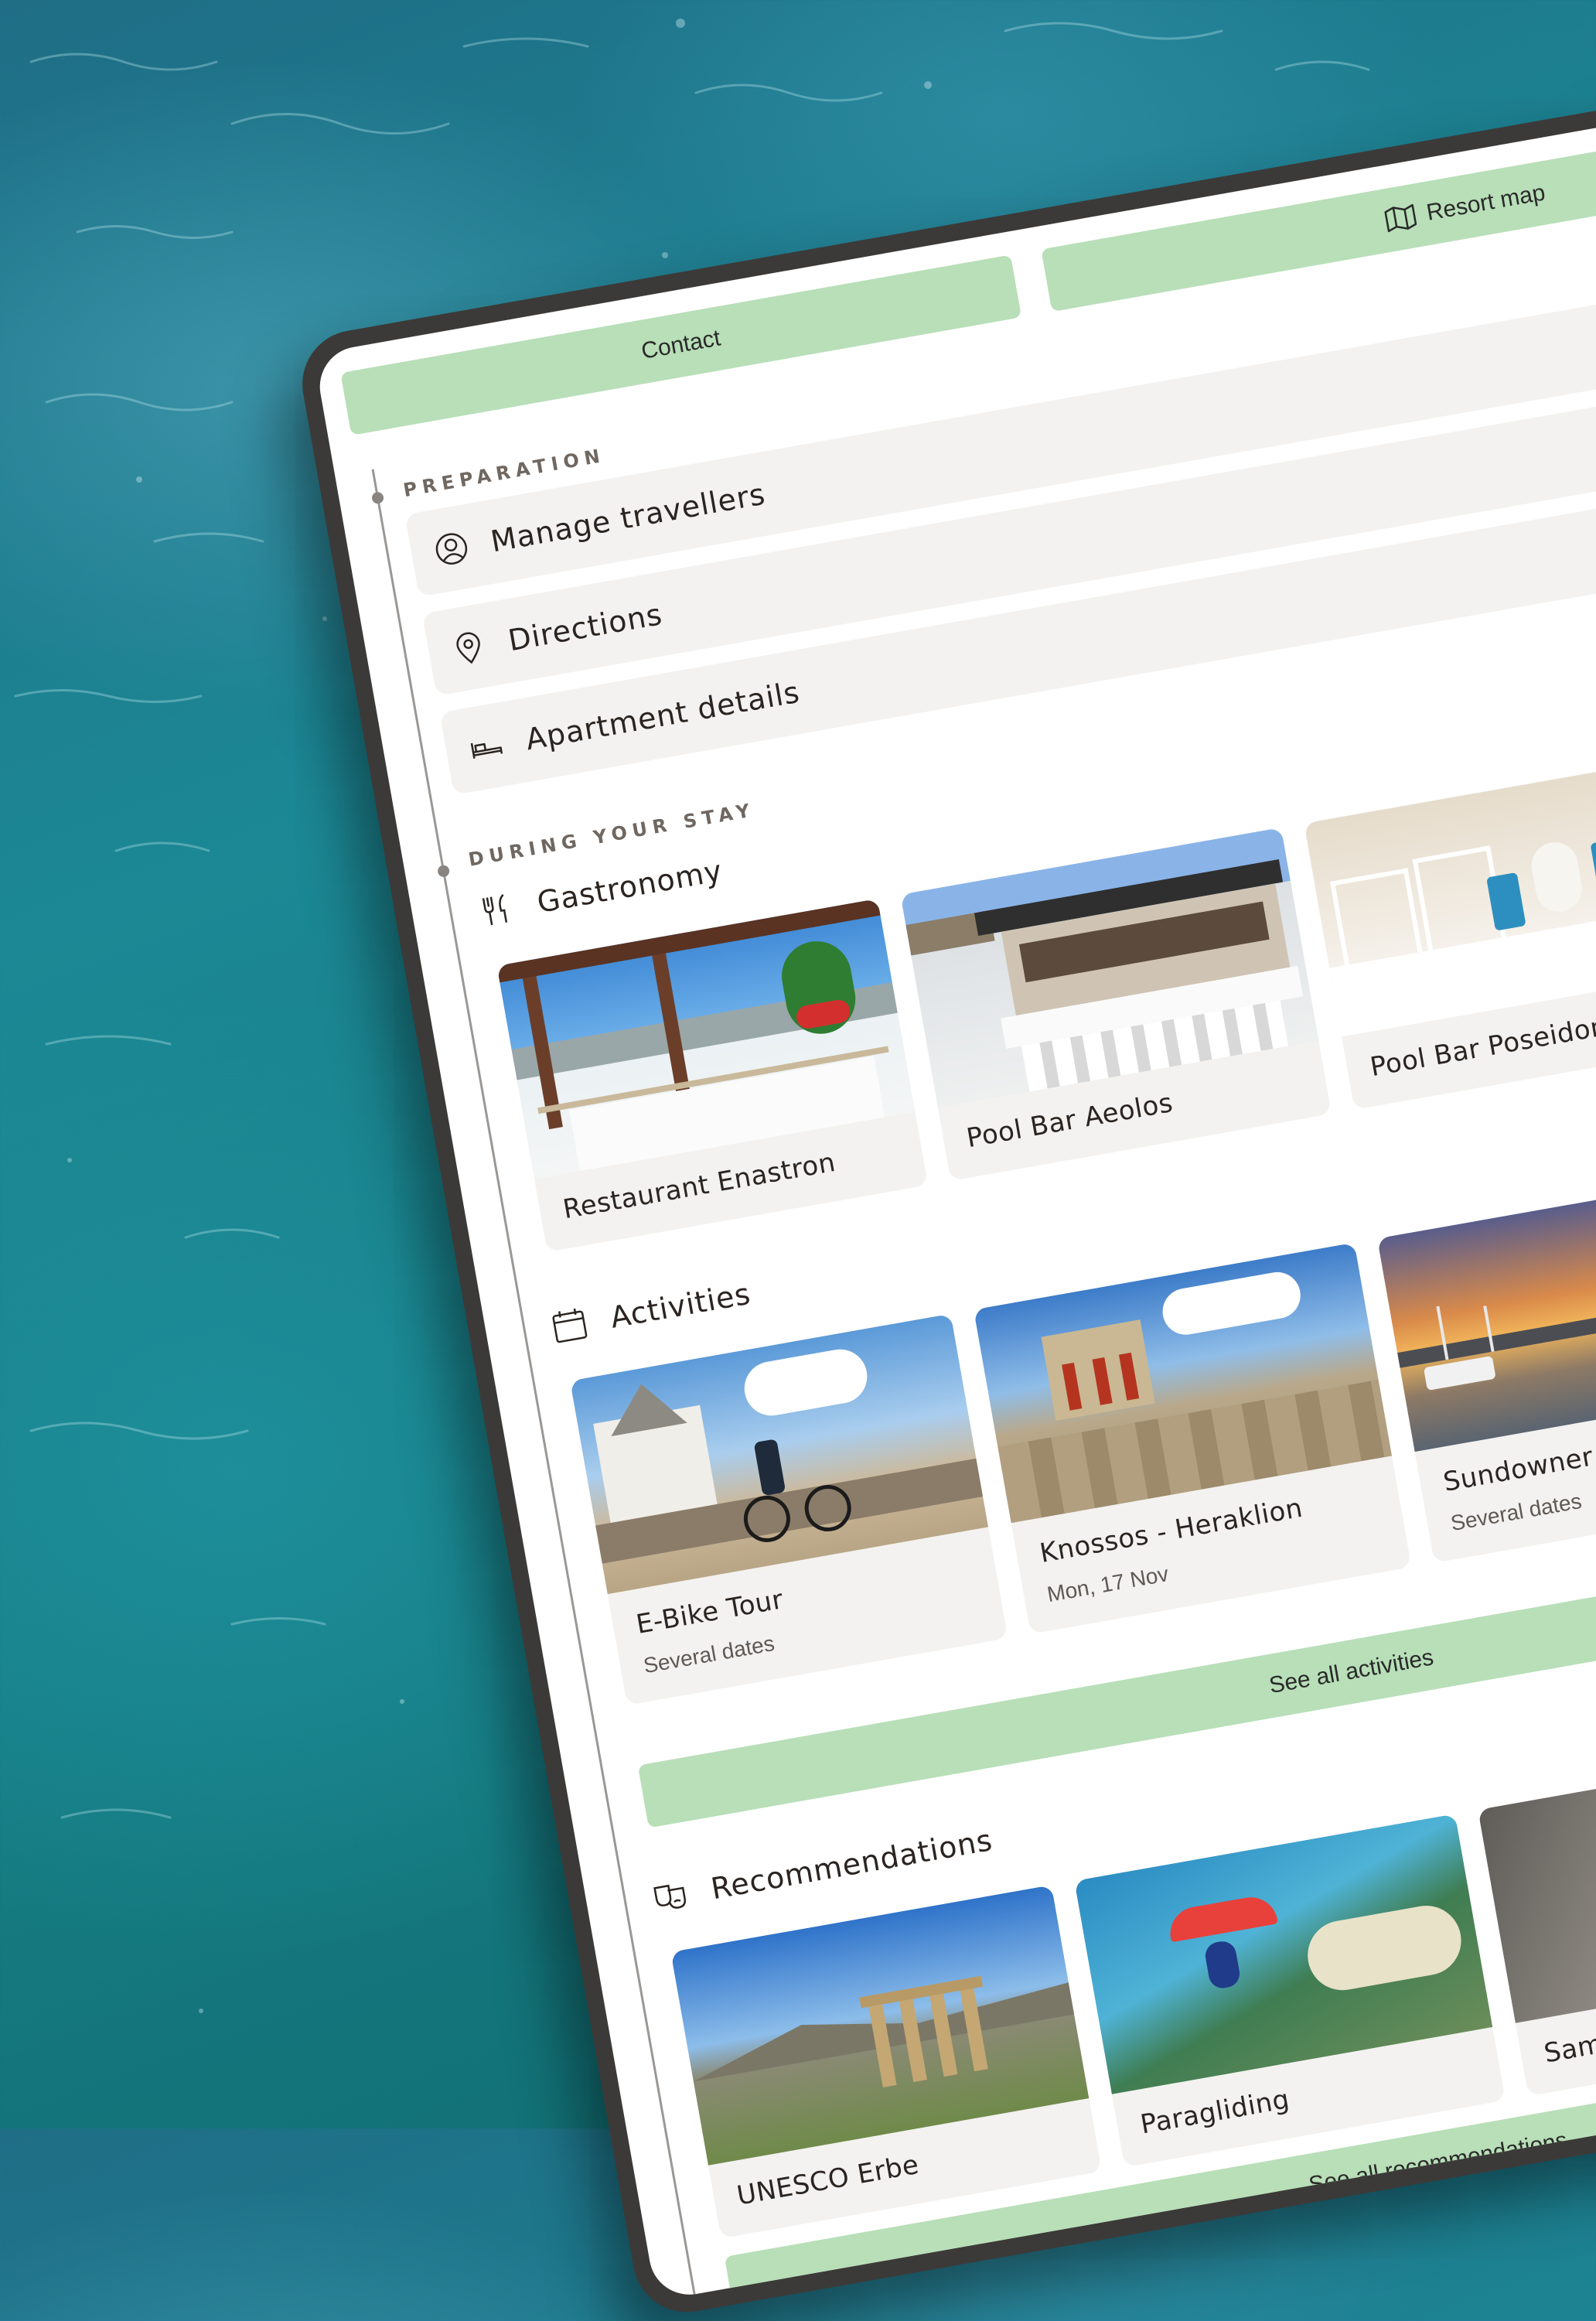 This screenshot has width=1596, height=2321. Describe the element at coordinates (789, 1509) in the screenshot. I see `activity-card: E-Bike Tour Several dates` at that location.